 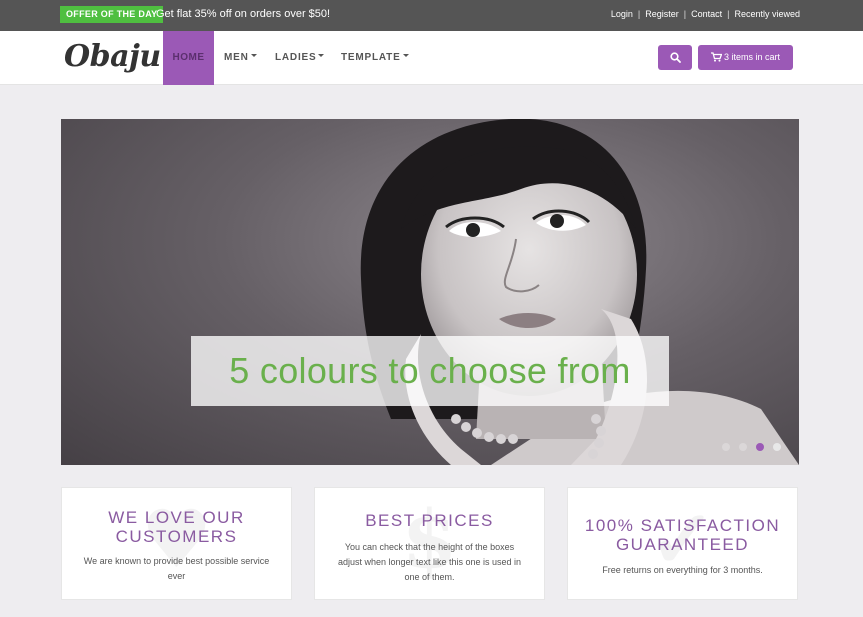 I want to click on feature-title: 100% SATISFACTION GUARANTEED, so click(x=682, y=535).